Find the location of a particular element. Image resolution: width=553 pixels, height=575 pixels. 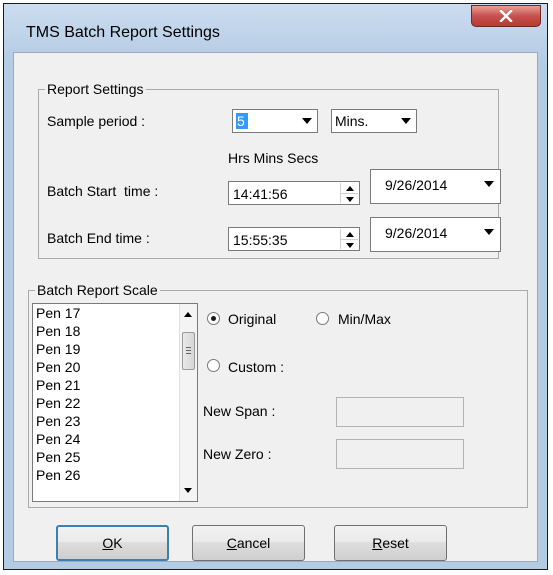

batch-start-label: Batch Start time : is located at coordinates (103, 191).